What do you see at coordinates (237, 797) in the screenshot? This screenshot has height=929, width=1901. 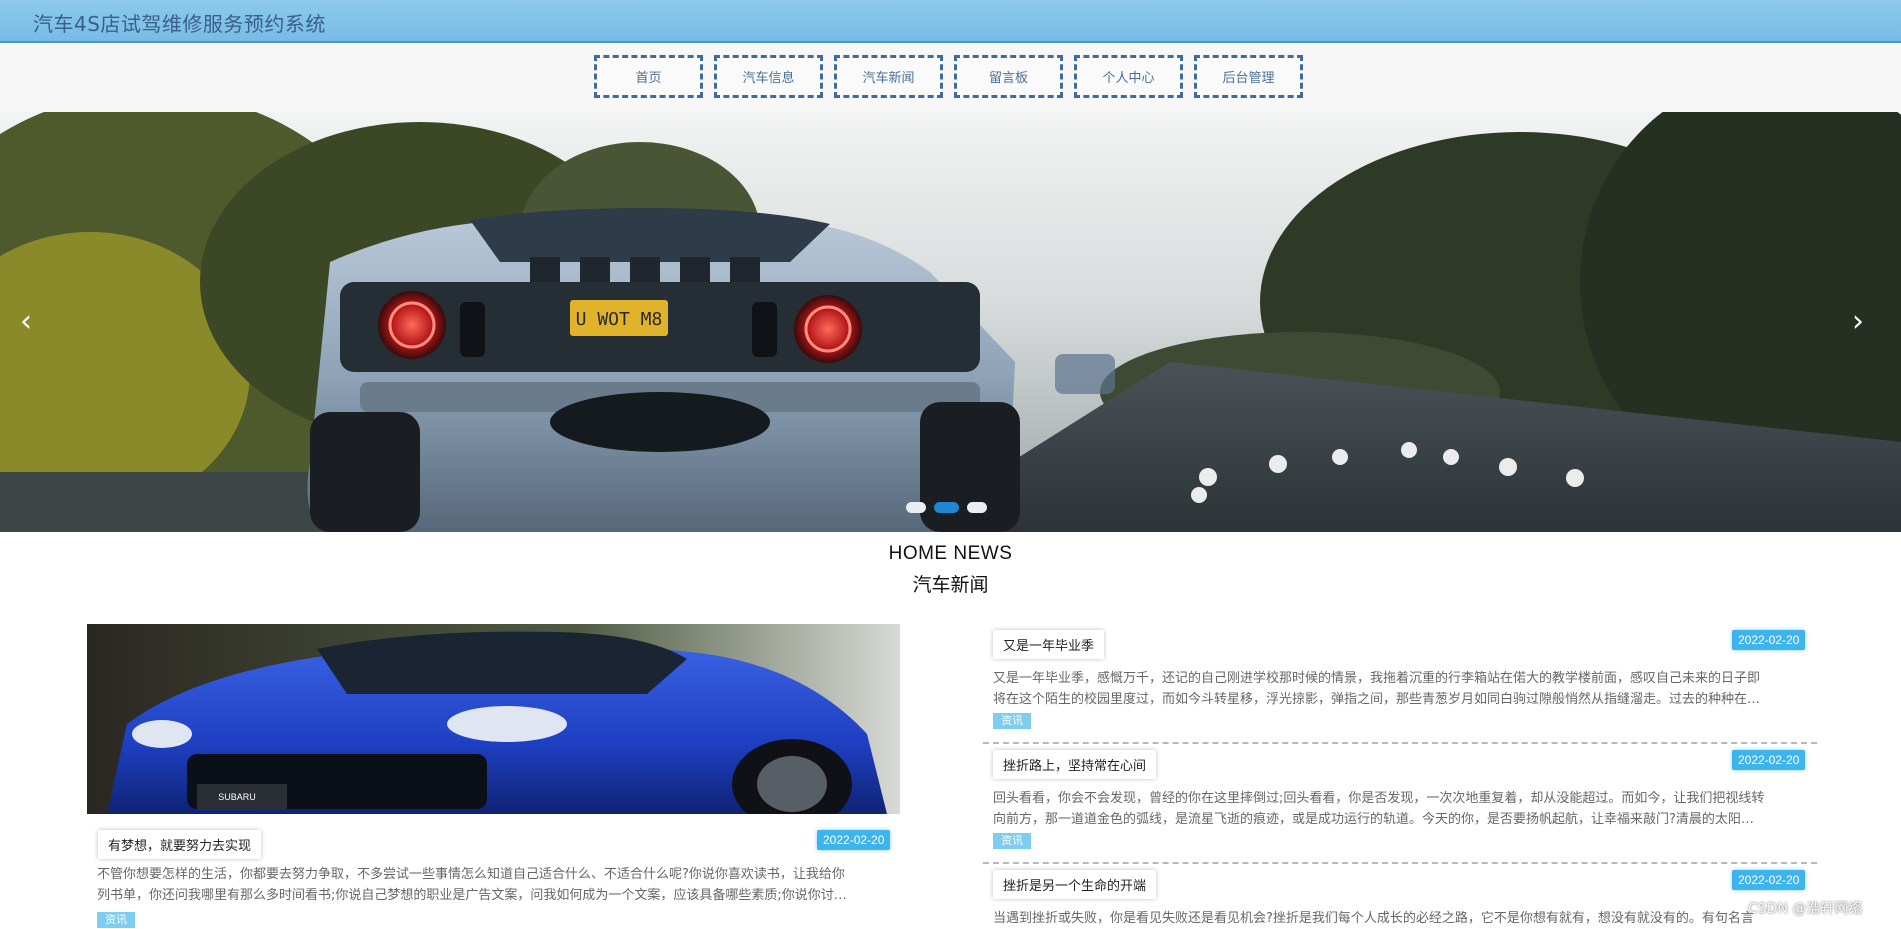 I see `image-brand-text: SUBARU` at bounding box center [237, 797].